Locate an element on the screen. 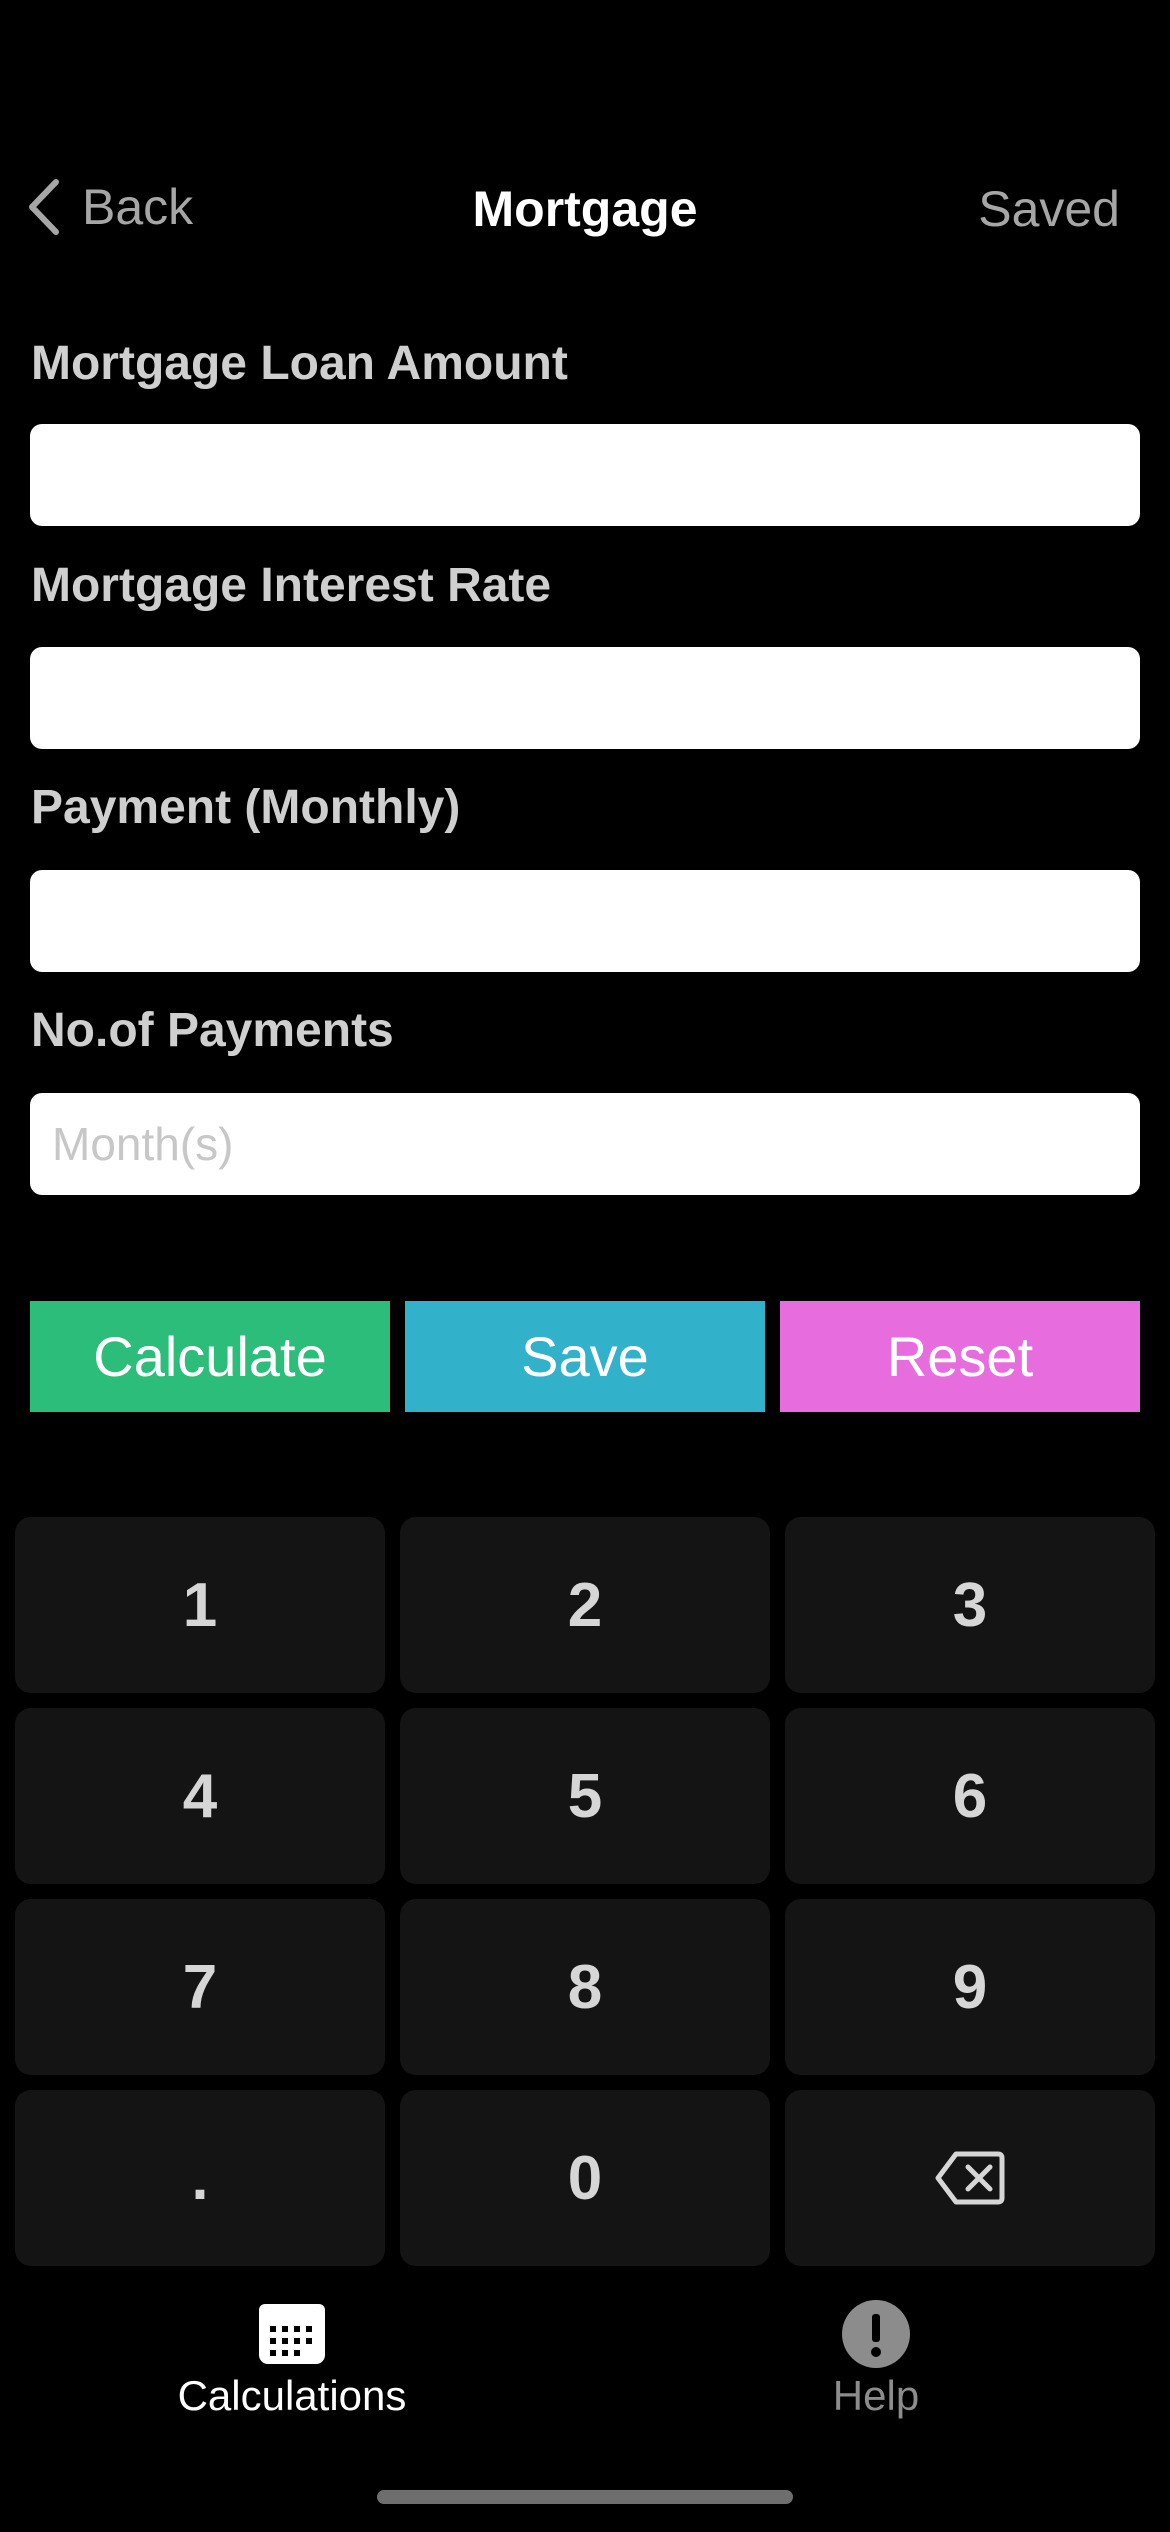  key-6: 6 is located at coordinates (970, 1796).